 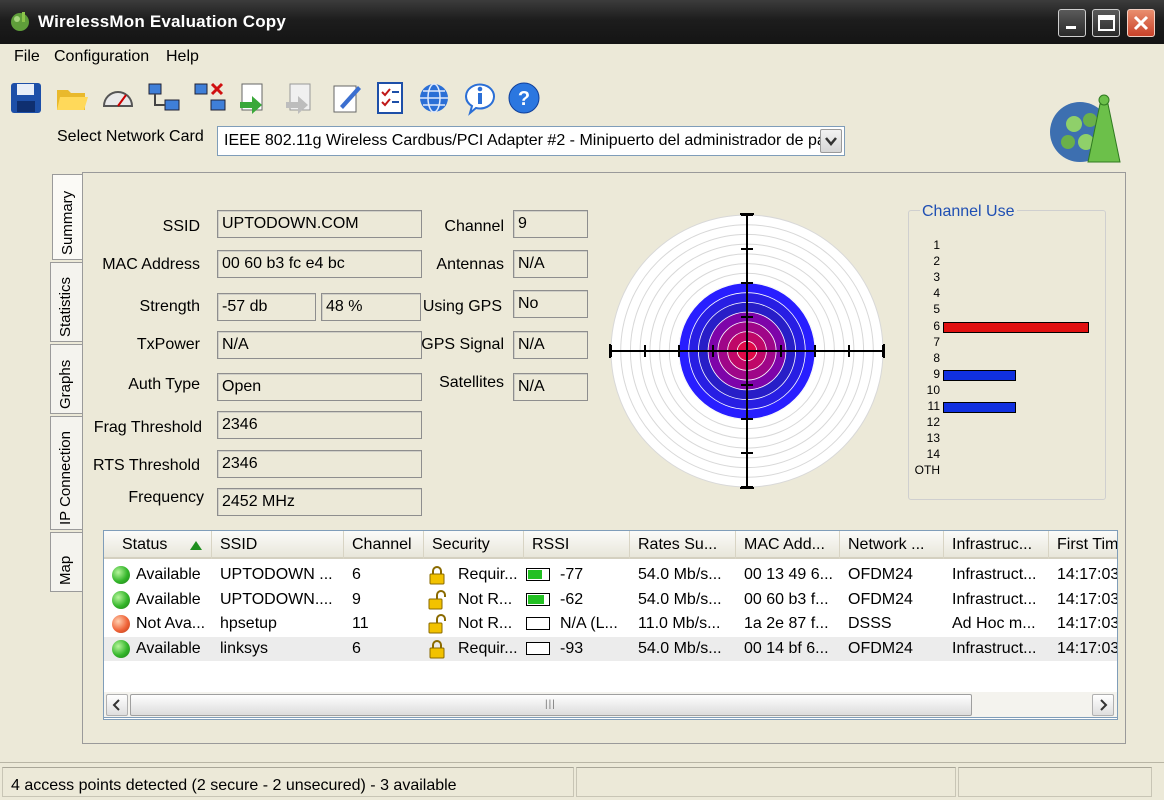 I want to click on column-header-label: Status, so click(x=145, y=544).